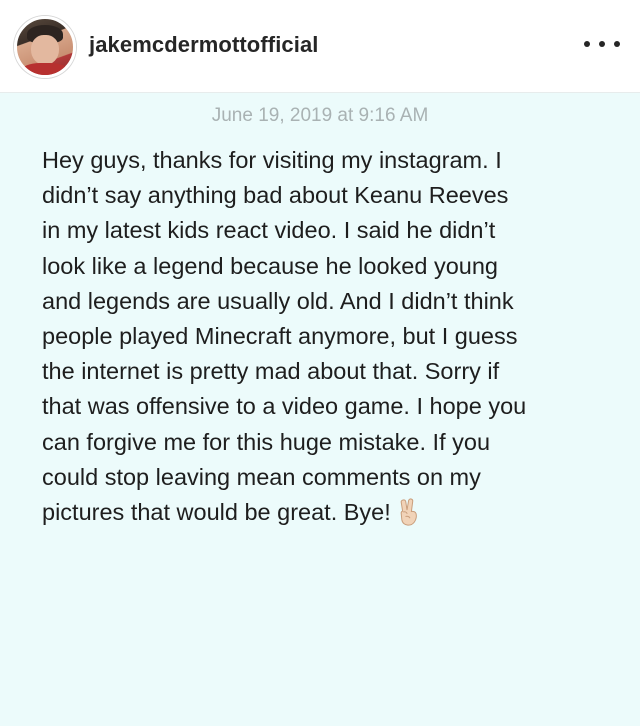 This screenshot has height=726, width=640. I want to click on post-header: jakemcdermottofficial, so click(320, 46).